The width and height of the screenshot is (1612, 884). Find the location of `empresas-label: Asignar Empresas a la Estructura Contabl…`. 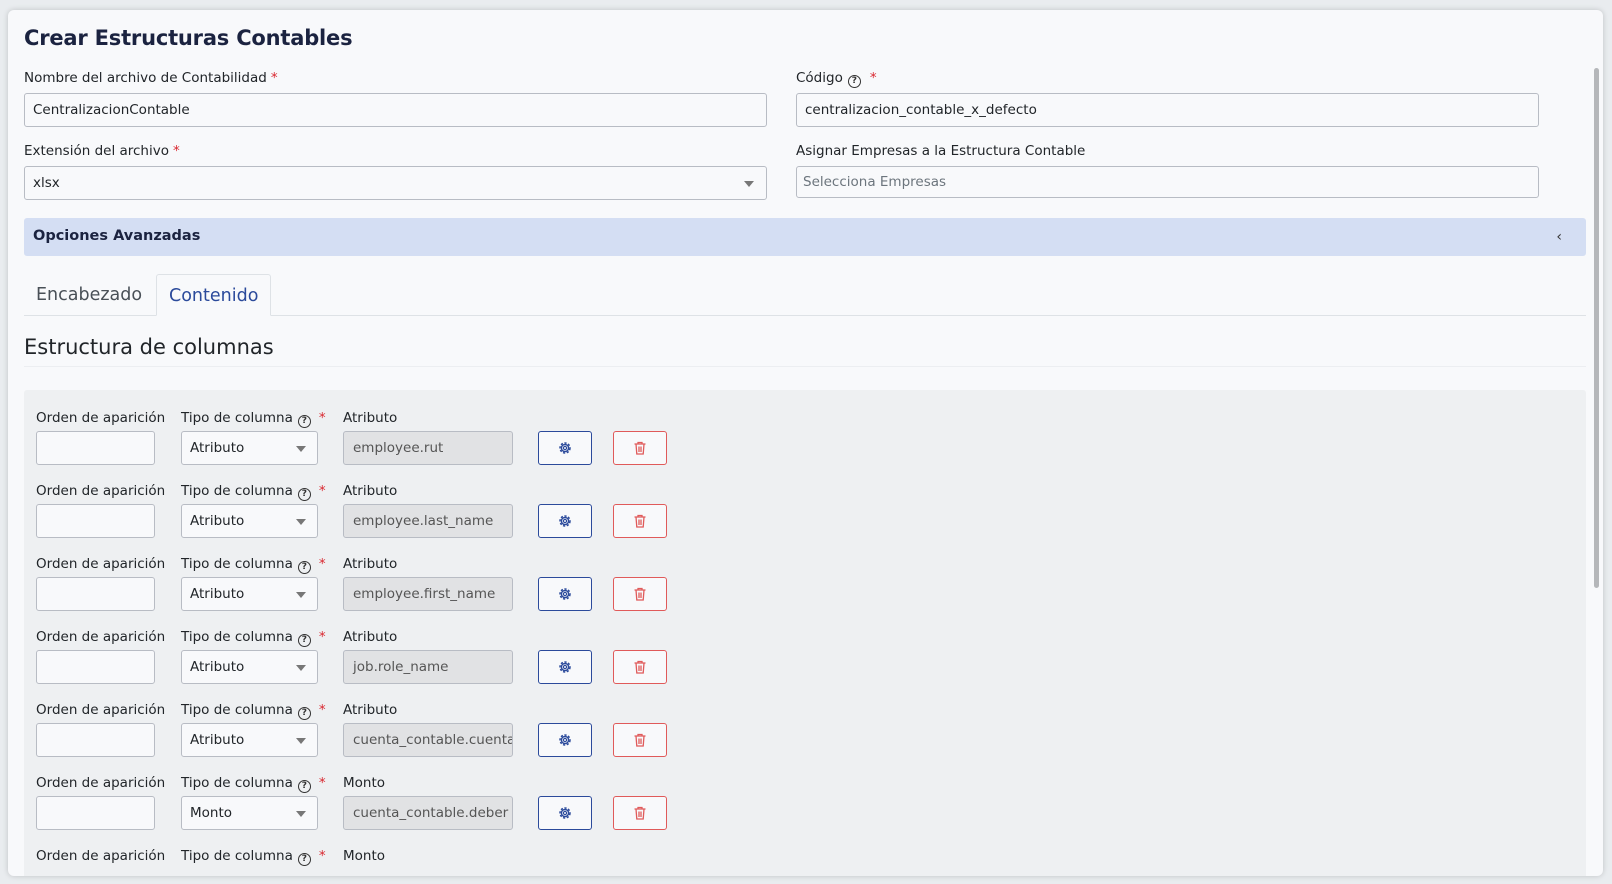

empresas-label: Asignar Empresas a la Estructura Contabl… is located at coordinates (941, 151).